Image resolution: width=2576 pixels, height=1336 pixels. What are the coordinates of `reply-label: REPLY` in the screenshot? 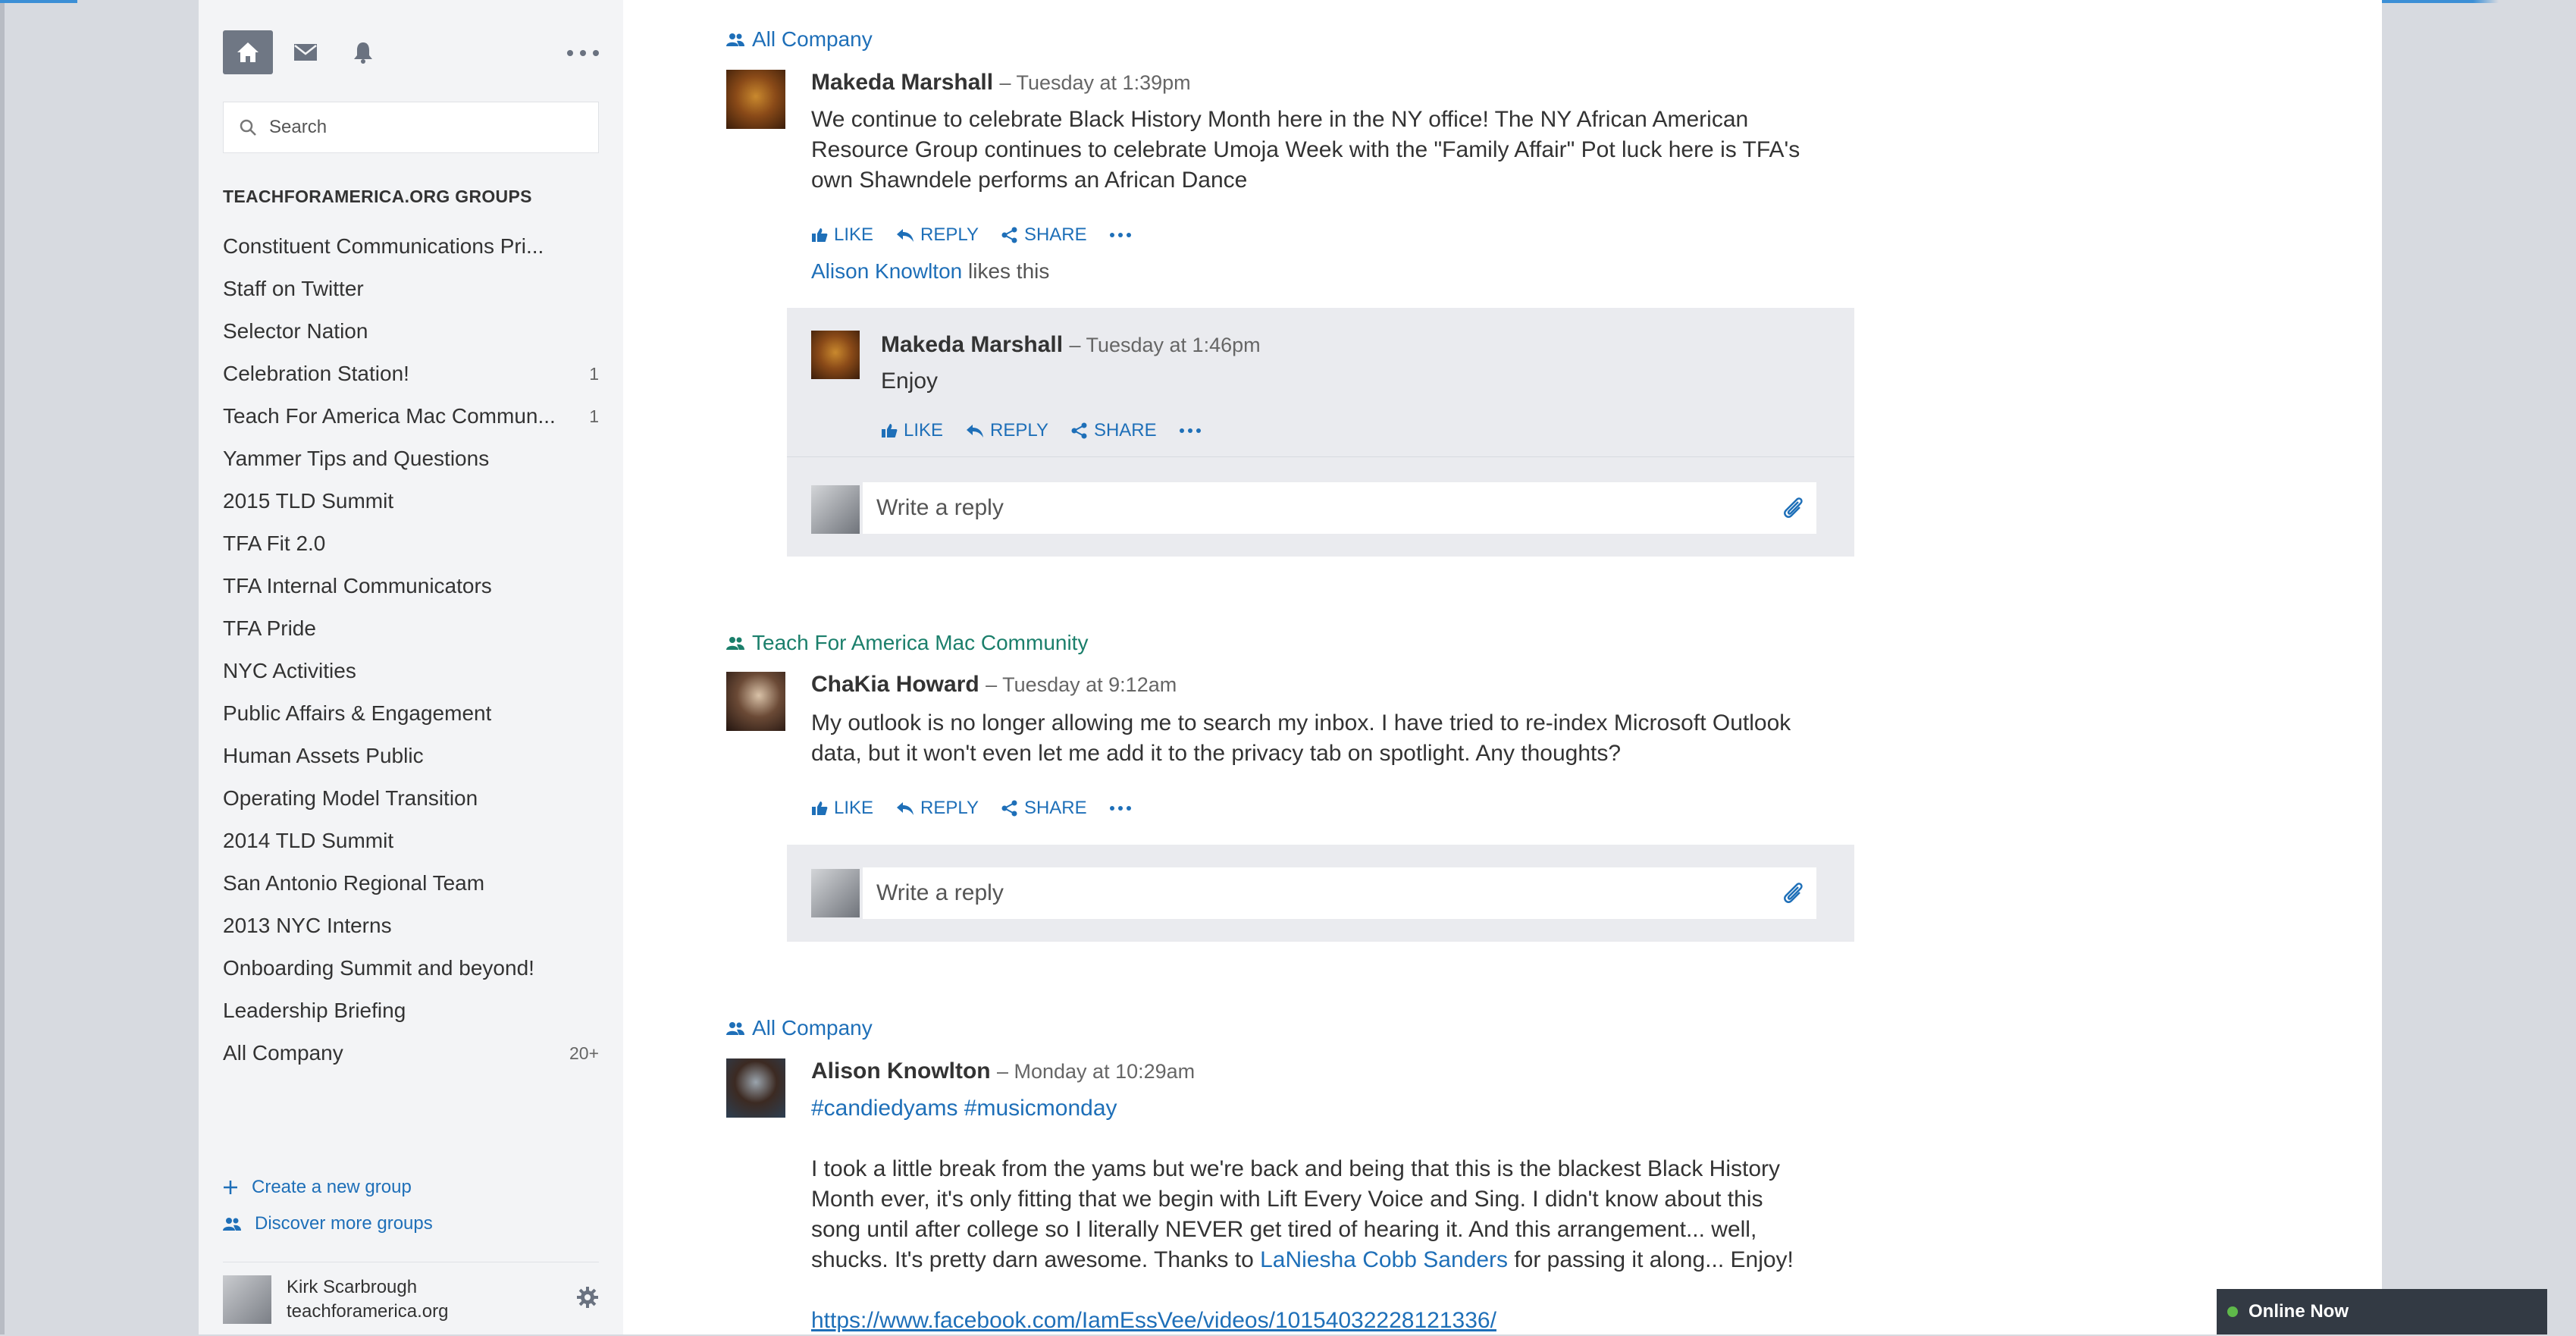 It's located at (949, 234).